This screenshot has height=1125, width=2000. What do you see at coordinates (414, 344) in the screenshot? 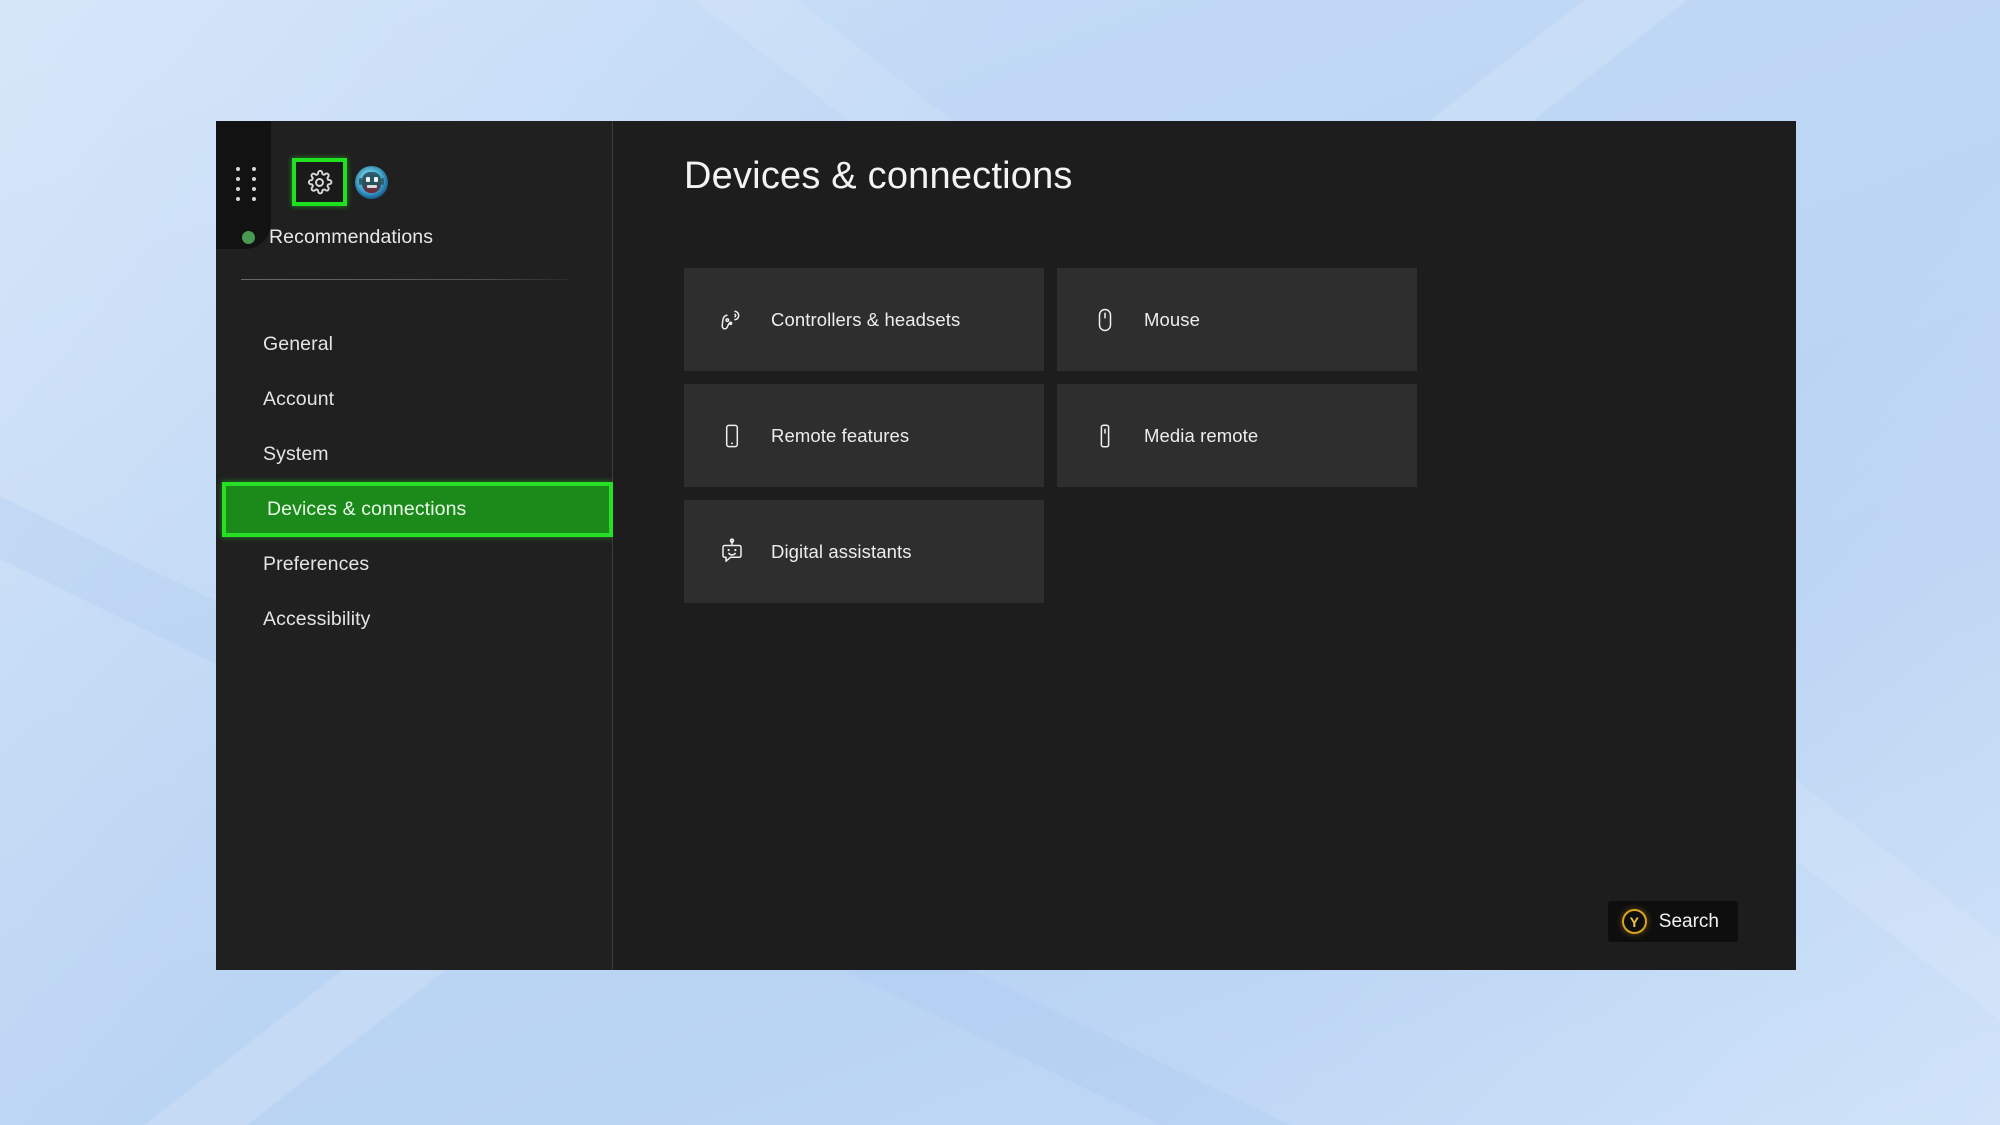
I see `sidebar-item-general: General` at bounding box center [414, 344].